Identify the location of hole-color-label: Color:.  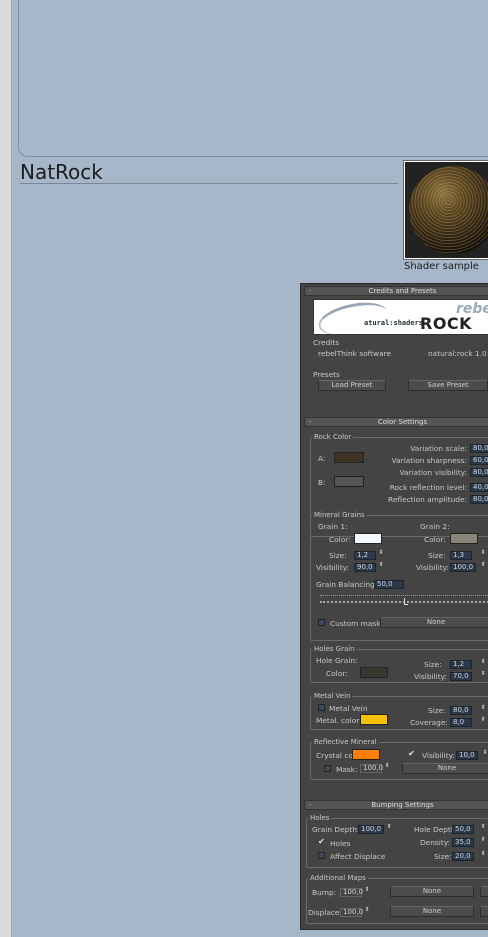
(337, 673).